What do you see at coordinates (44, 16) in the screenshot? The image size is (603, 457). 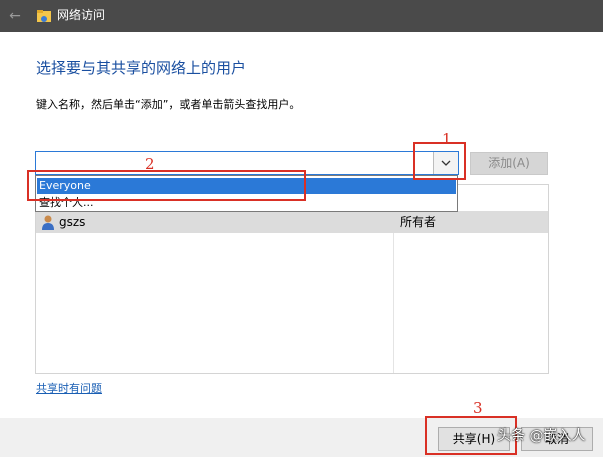 I see `network-folder-icon` at bounding box center [44, 16].